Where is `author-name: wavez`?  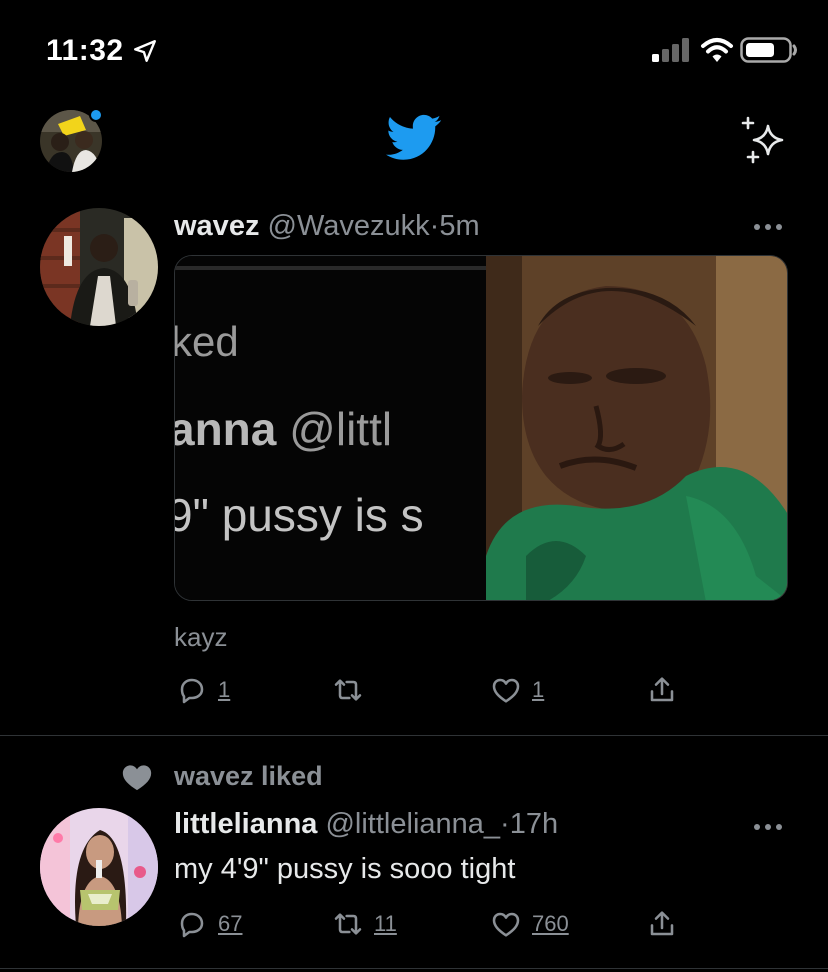 author-name: wavez is located at coordinates (216, 226).